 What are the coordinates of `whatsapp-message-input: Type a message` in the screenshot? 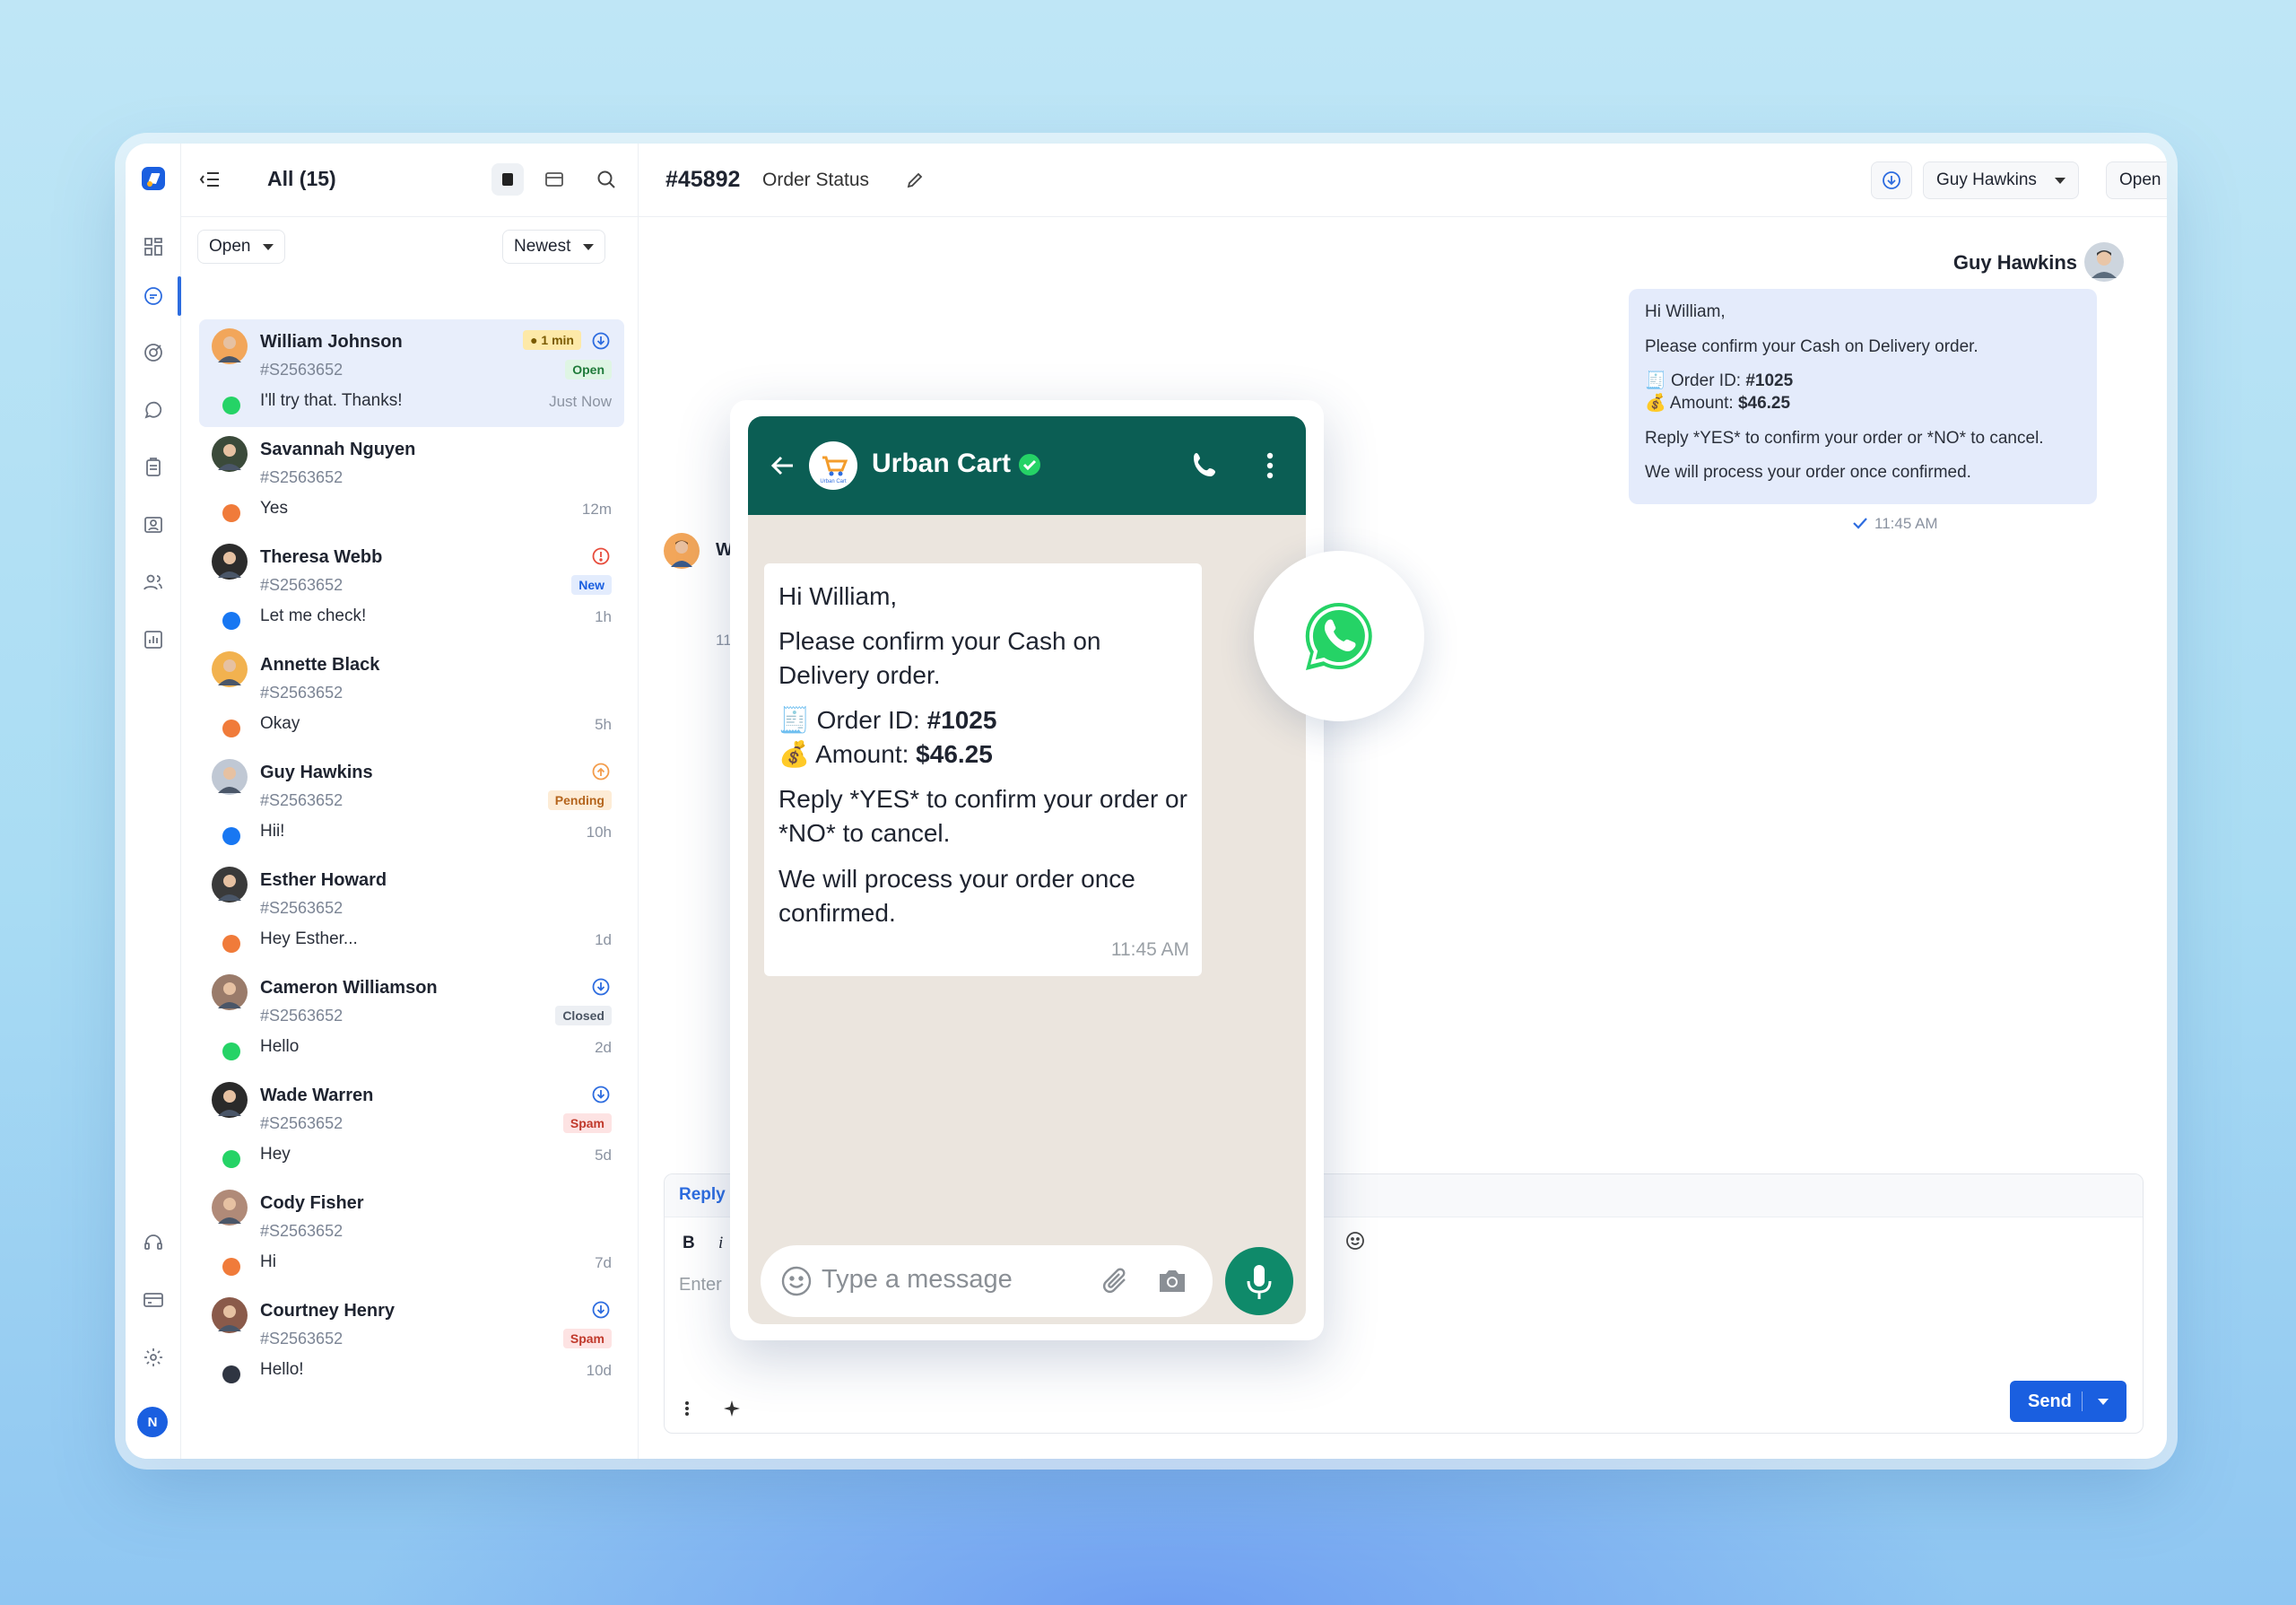 It's located at (987, 1281).